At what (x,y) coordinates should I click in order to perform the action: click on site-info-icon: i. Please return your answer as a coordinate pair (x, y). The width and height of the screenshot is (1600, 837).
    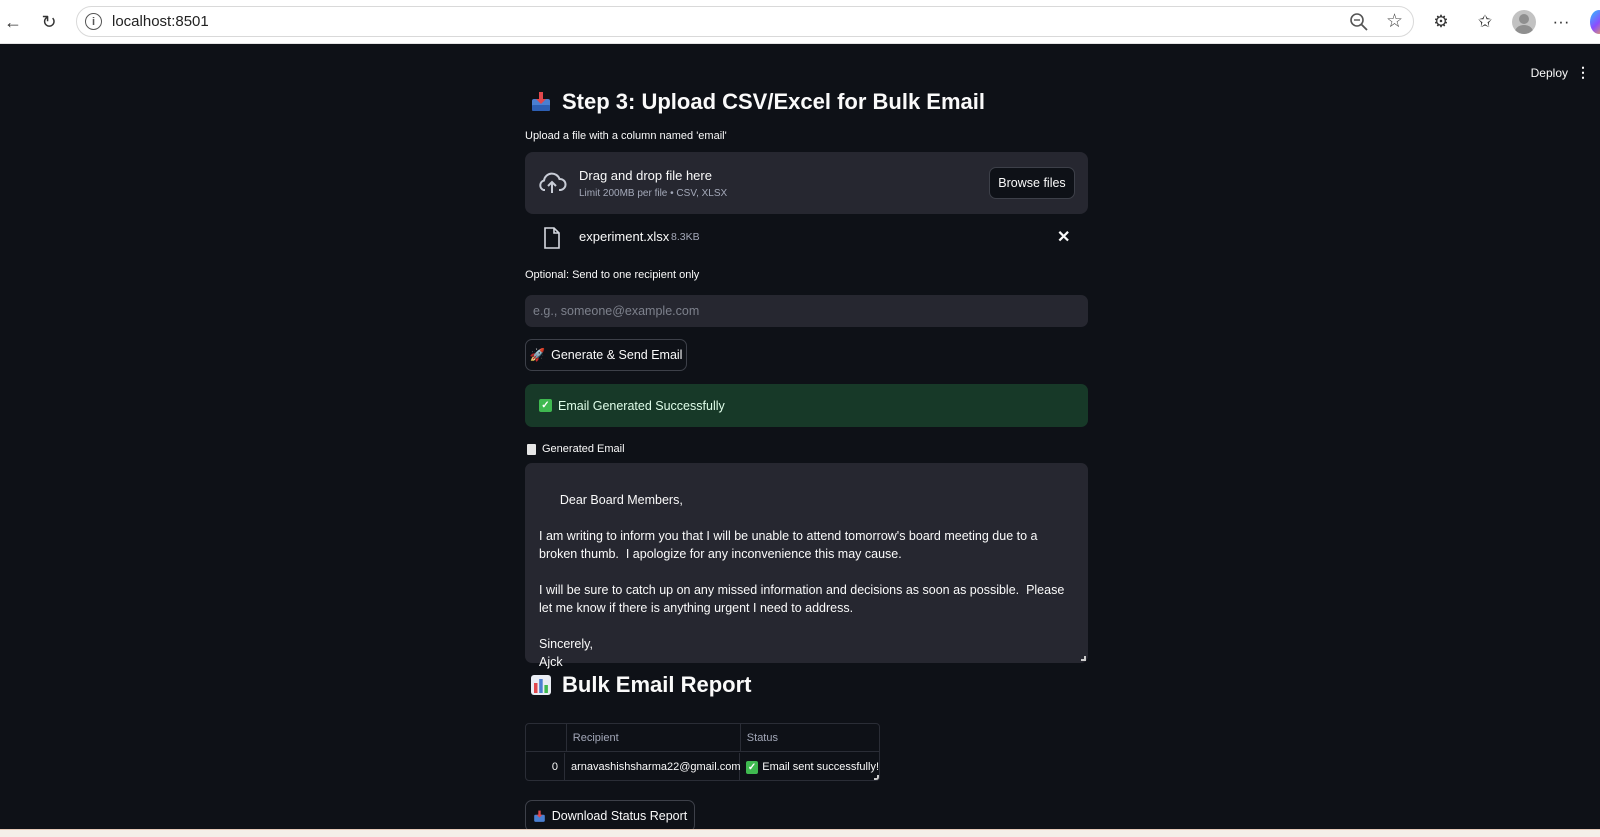
    Looking at the image, I should click on (93, 21).